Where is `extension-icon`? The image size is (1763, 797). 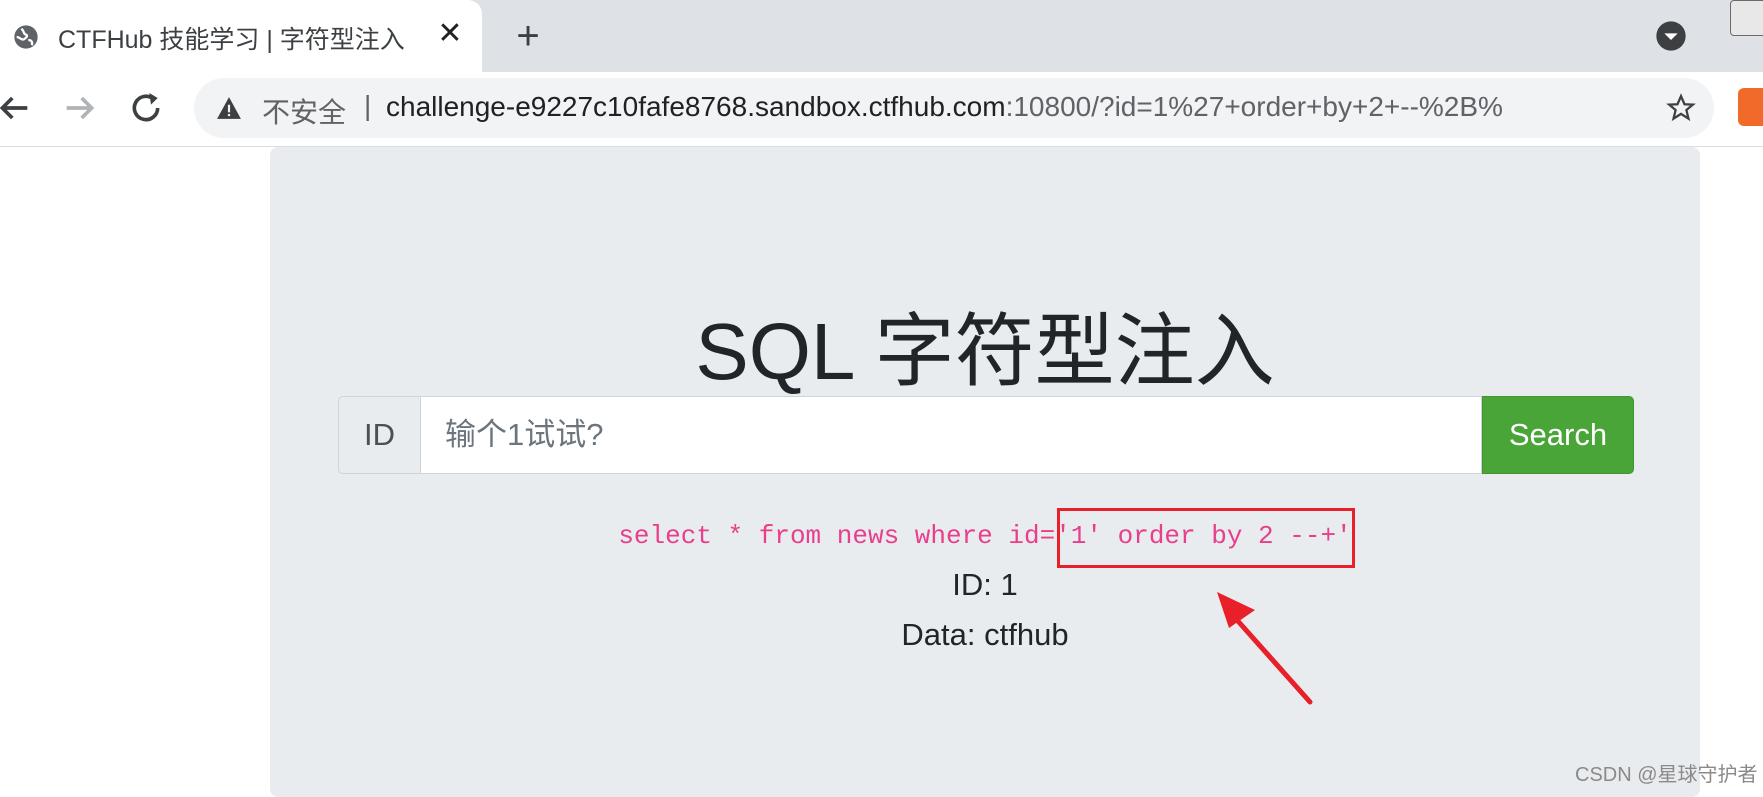
extension-icon is located at coordinates (1750, 107).